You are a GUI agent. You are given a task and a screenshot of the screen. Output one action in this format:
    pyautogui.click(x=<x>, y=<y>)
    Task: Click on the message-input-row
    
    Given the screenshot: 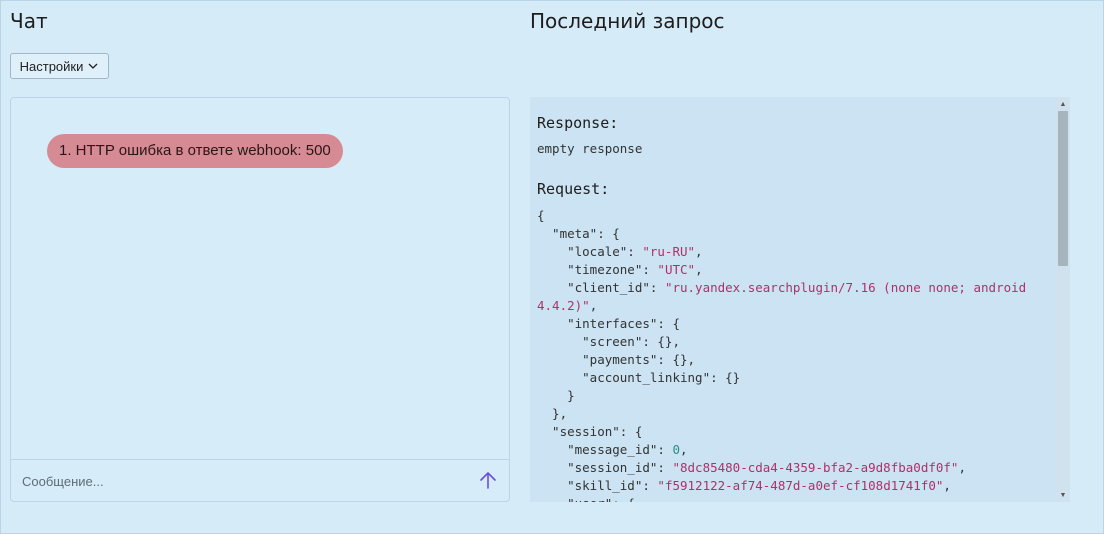 What is the action you would take?
    pyautogui.click(x=260, y=480)
    